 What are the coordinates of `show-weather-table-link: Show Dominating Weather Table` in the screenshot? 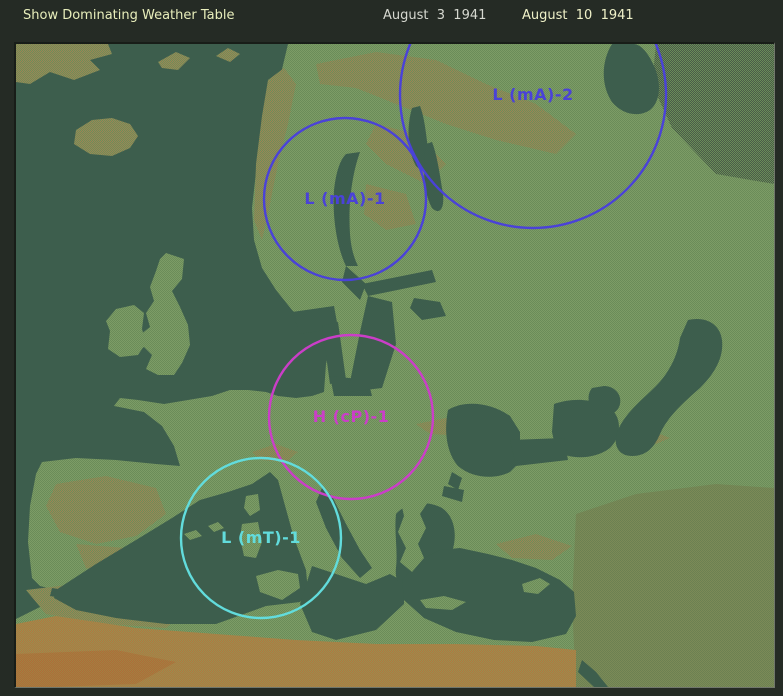 It's located at (128, 15).